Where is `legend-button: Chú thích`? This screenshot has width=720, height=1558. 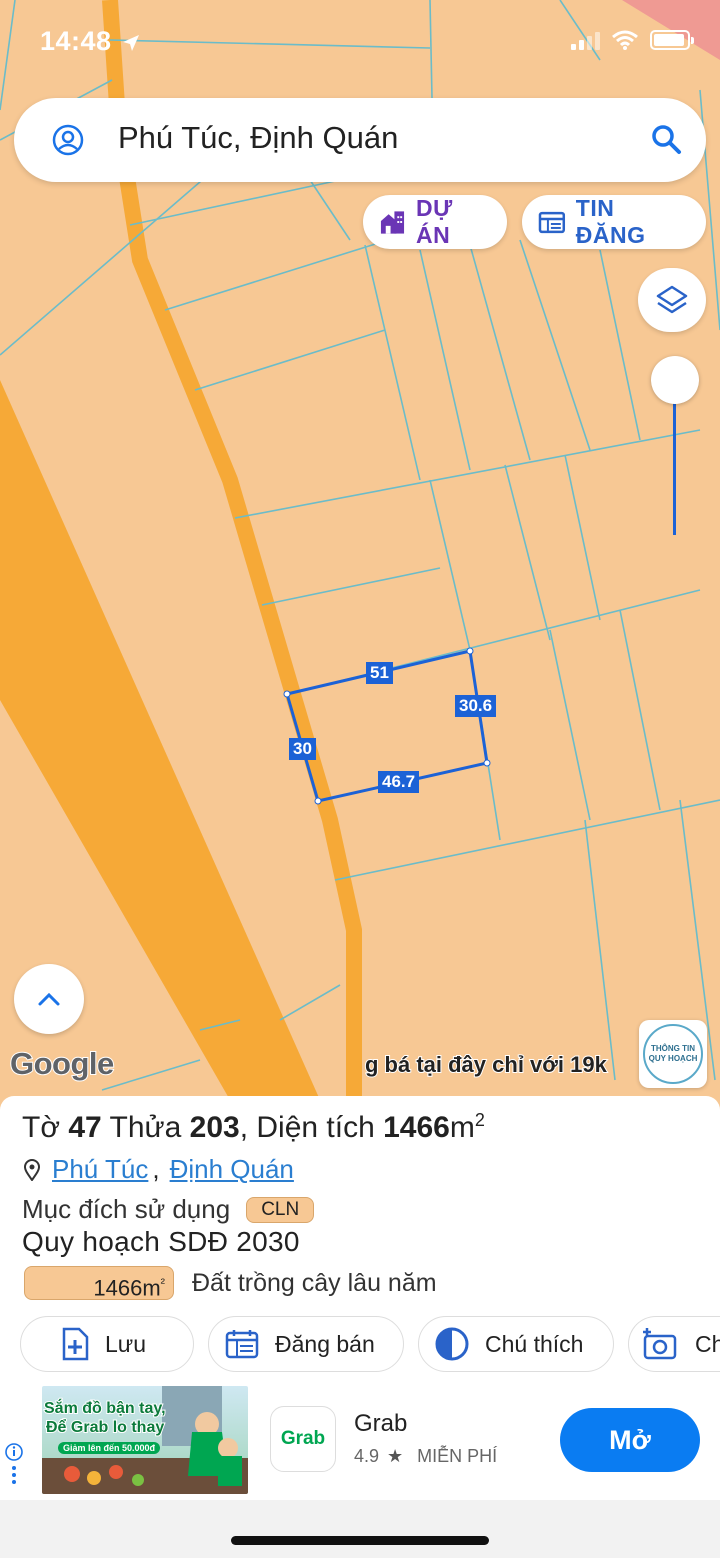
legend-button: Chú thích is located at coordinates (516, 1344).